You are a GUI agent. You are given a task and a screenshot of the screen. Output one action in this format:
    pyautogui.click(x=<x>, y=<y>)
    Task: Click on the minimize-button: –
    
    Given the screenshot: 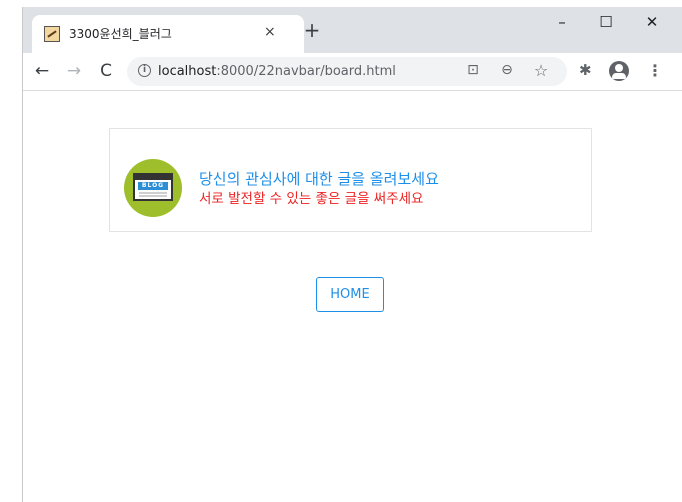 What is the action you would take?
    pyautogui.click(x=562, y=22)
    